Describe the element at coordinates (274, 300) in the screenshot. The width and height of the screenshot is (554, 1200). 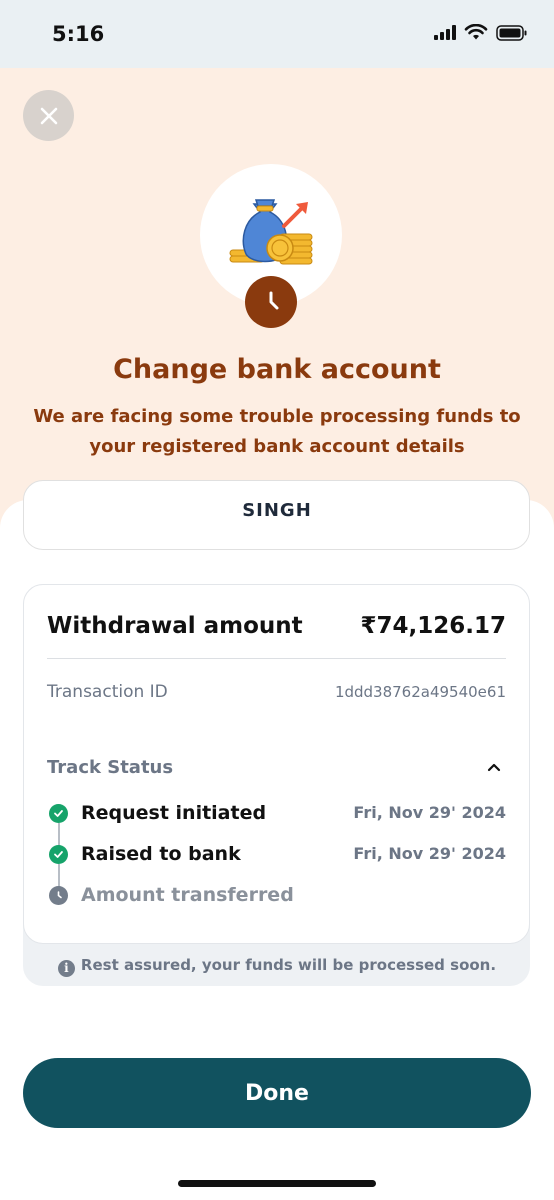
I see `clock-icon` at that location.